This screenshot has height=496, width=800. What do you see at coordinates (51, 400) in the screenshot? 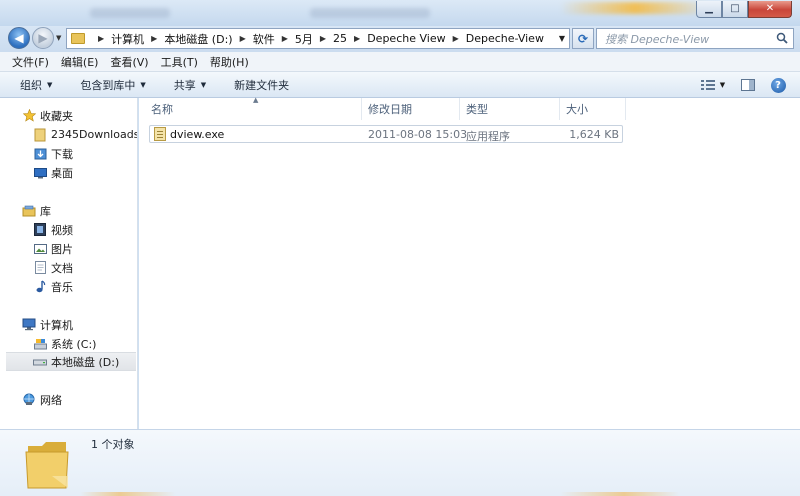
I see `nav-network-label: 网络` at bounding box center [51, 400].